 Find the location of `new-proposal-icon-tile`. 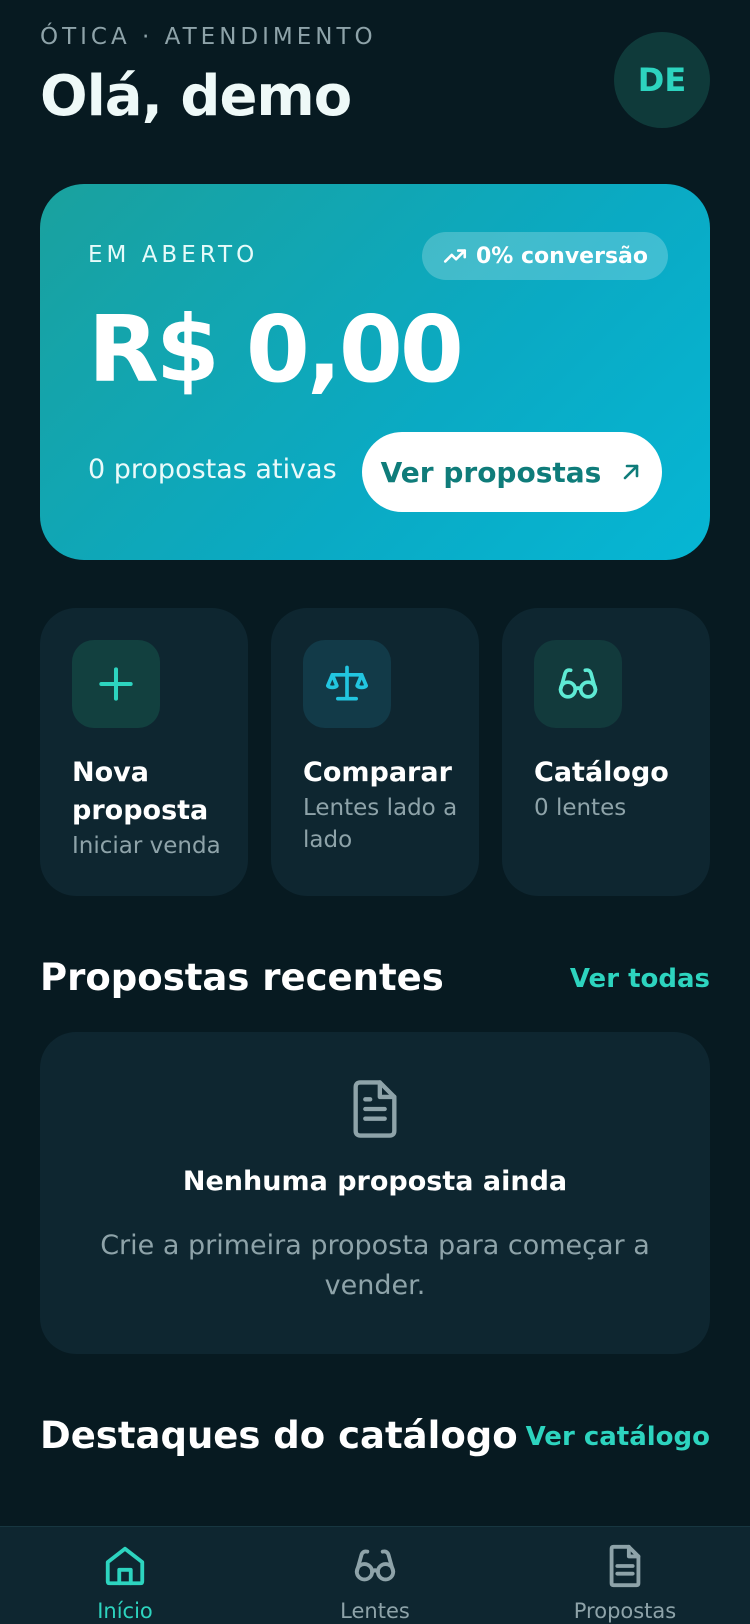

new-proposal-icon-tile is located at coordinates (116, 684).